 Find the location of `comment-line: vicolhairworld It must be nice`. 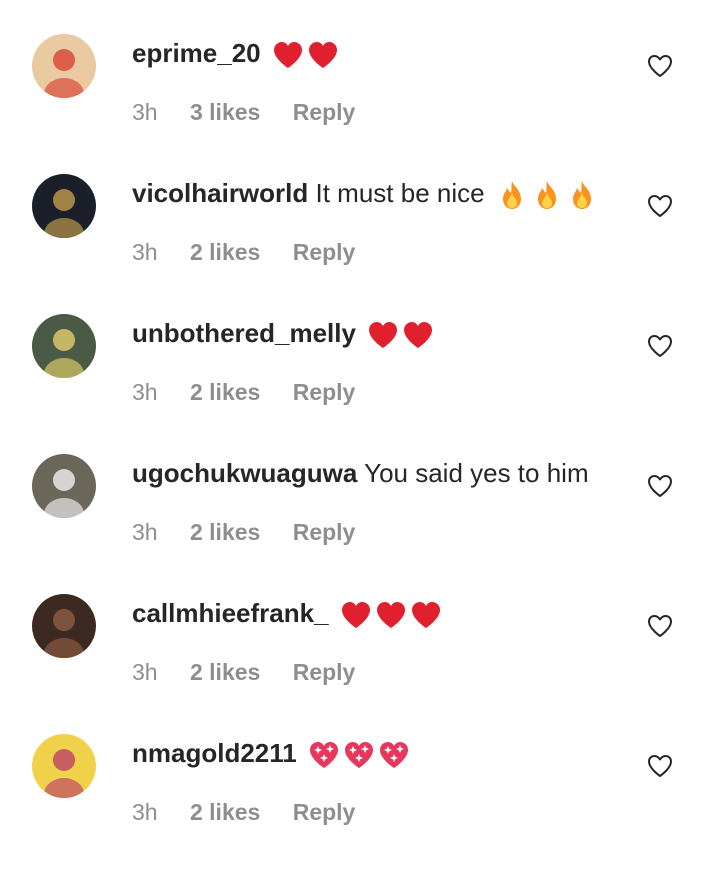

comment-line: vicolhairworld It must be nice is located at coordinates (376, 193).